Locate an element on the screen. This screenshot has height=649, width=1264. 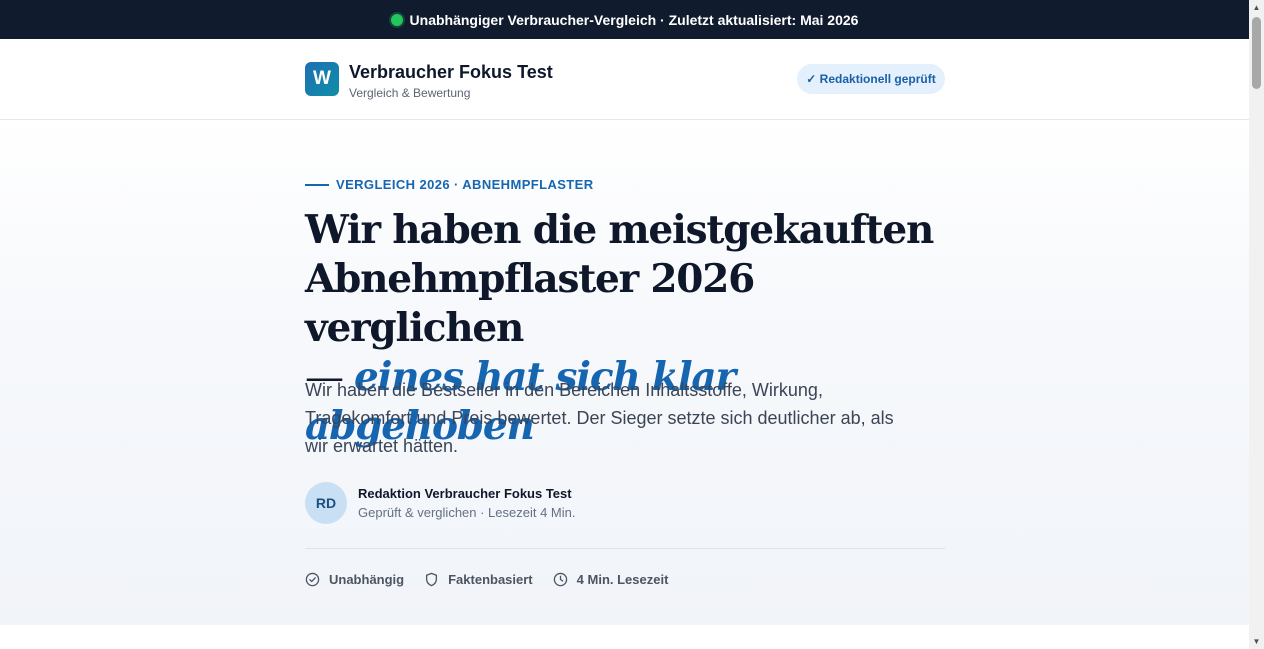
feature-reading-time: 4 Min. Lesezeit is located at coordinates (611, 579).